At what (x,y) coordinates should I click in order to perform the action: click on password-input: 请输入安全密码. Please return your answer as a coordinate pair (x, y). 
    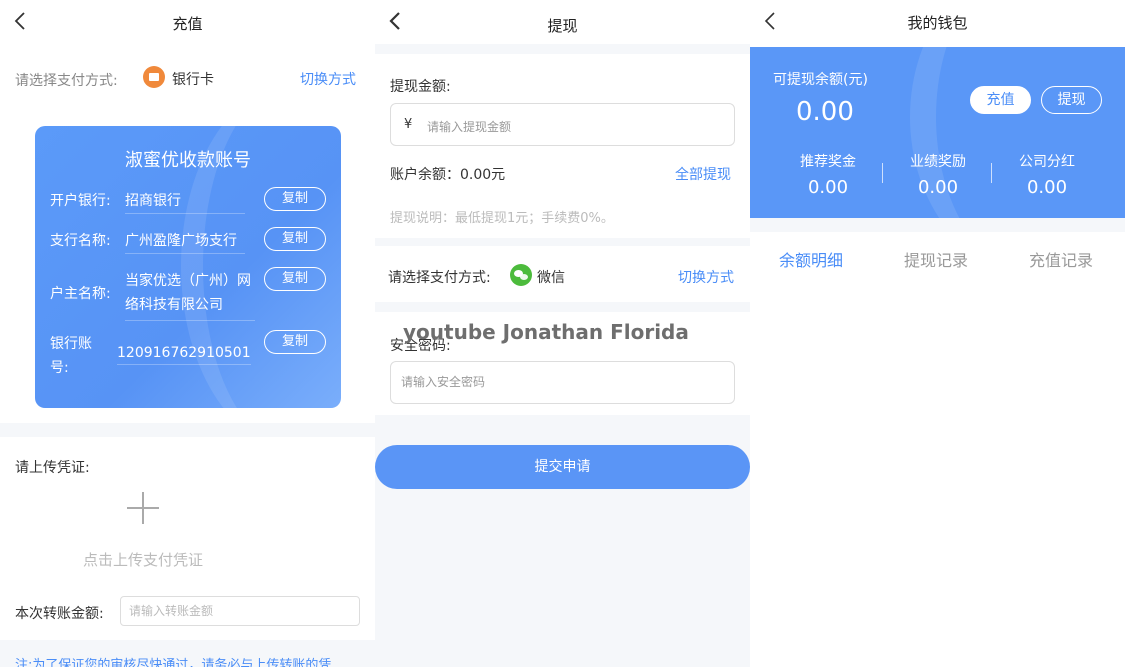
    Looking at the image, I should click on (562, 382).